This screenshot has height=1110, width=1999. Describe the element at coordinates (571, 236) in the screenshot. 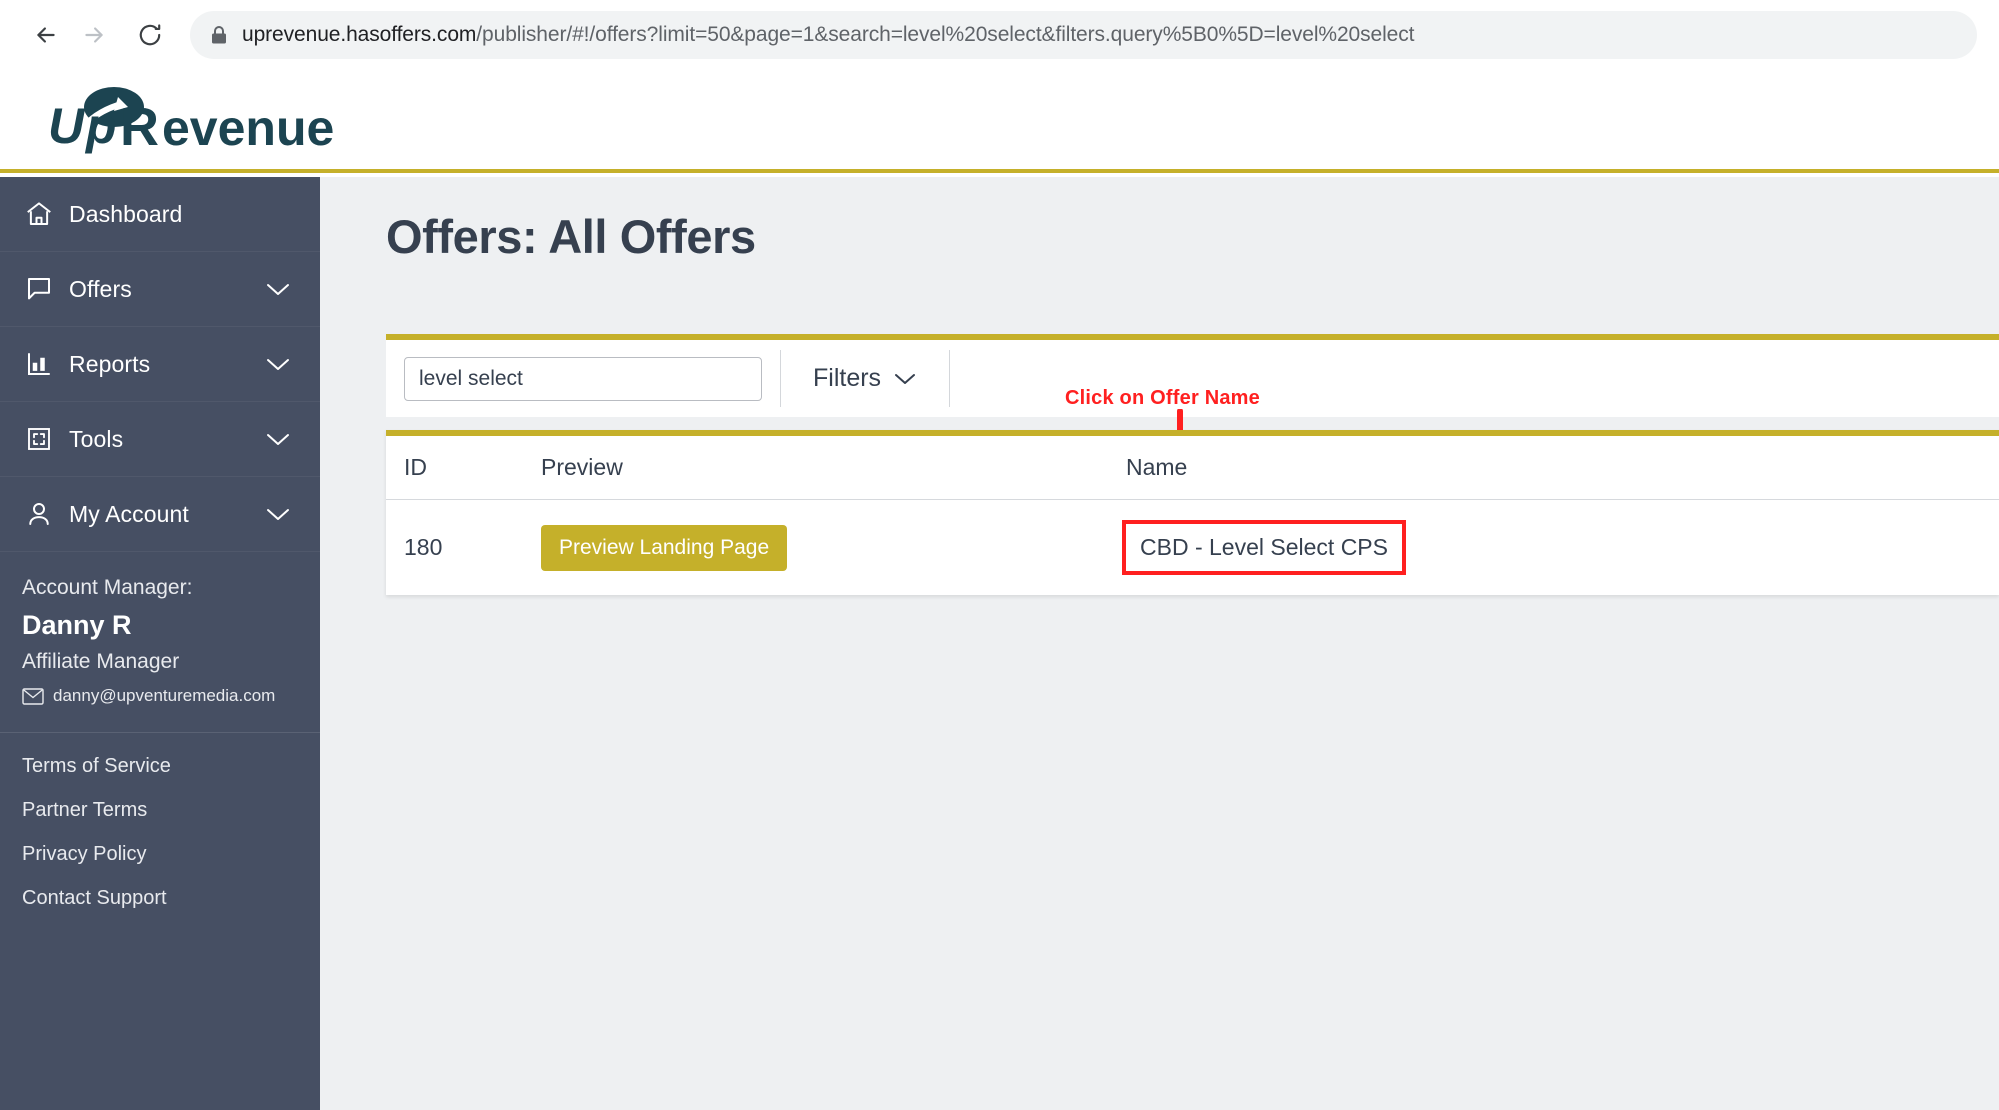

I see `page-title: Offers: All Offers` at that location.